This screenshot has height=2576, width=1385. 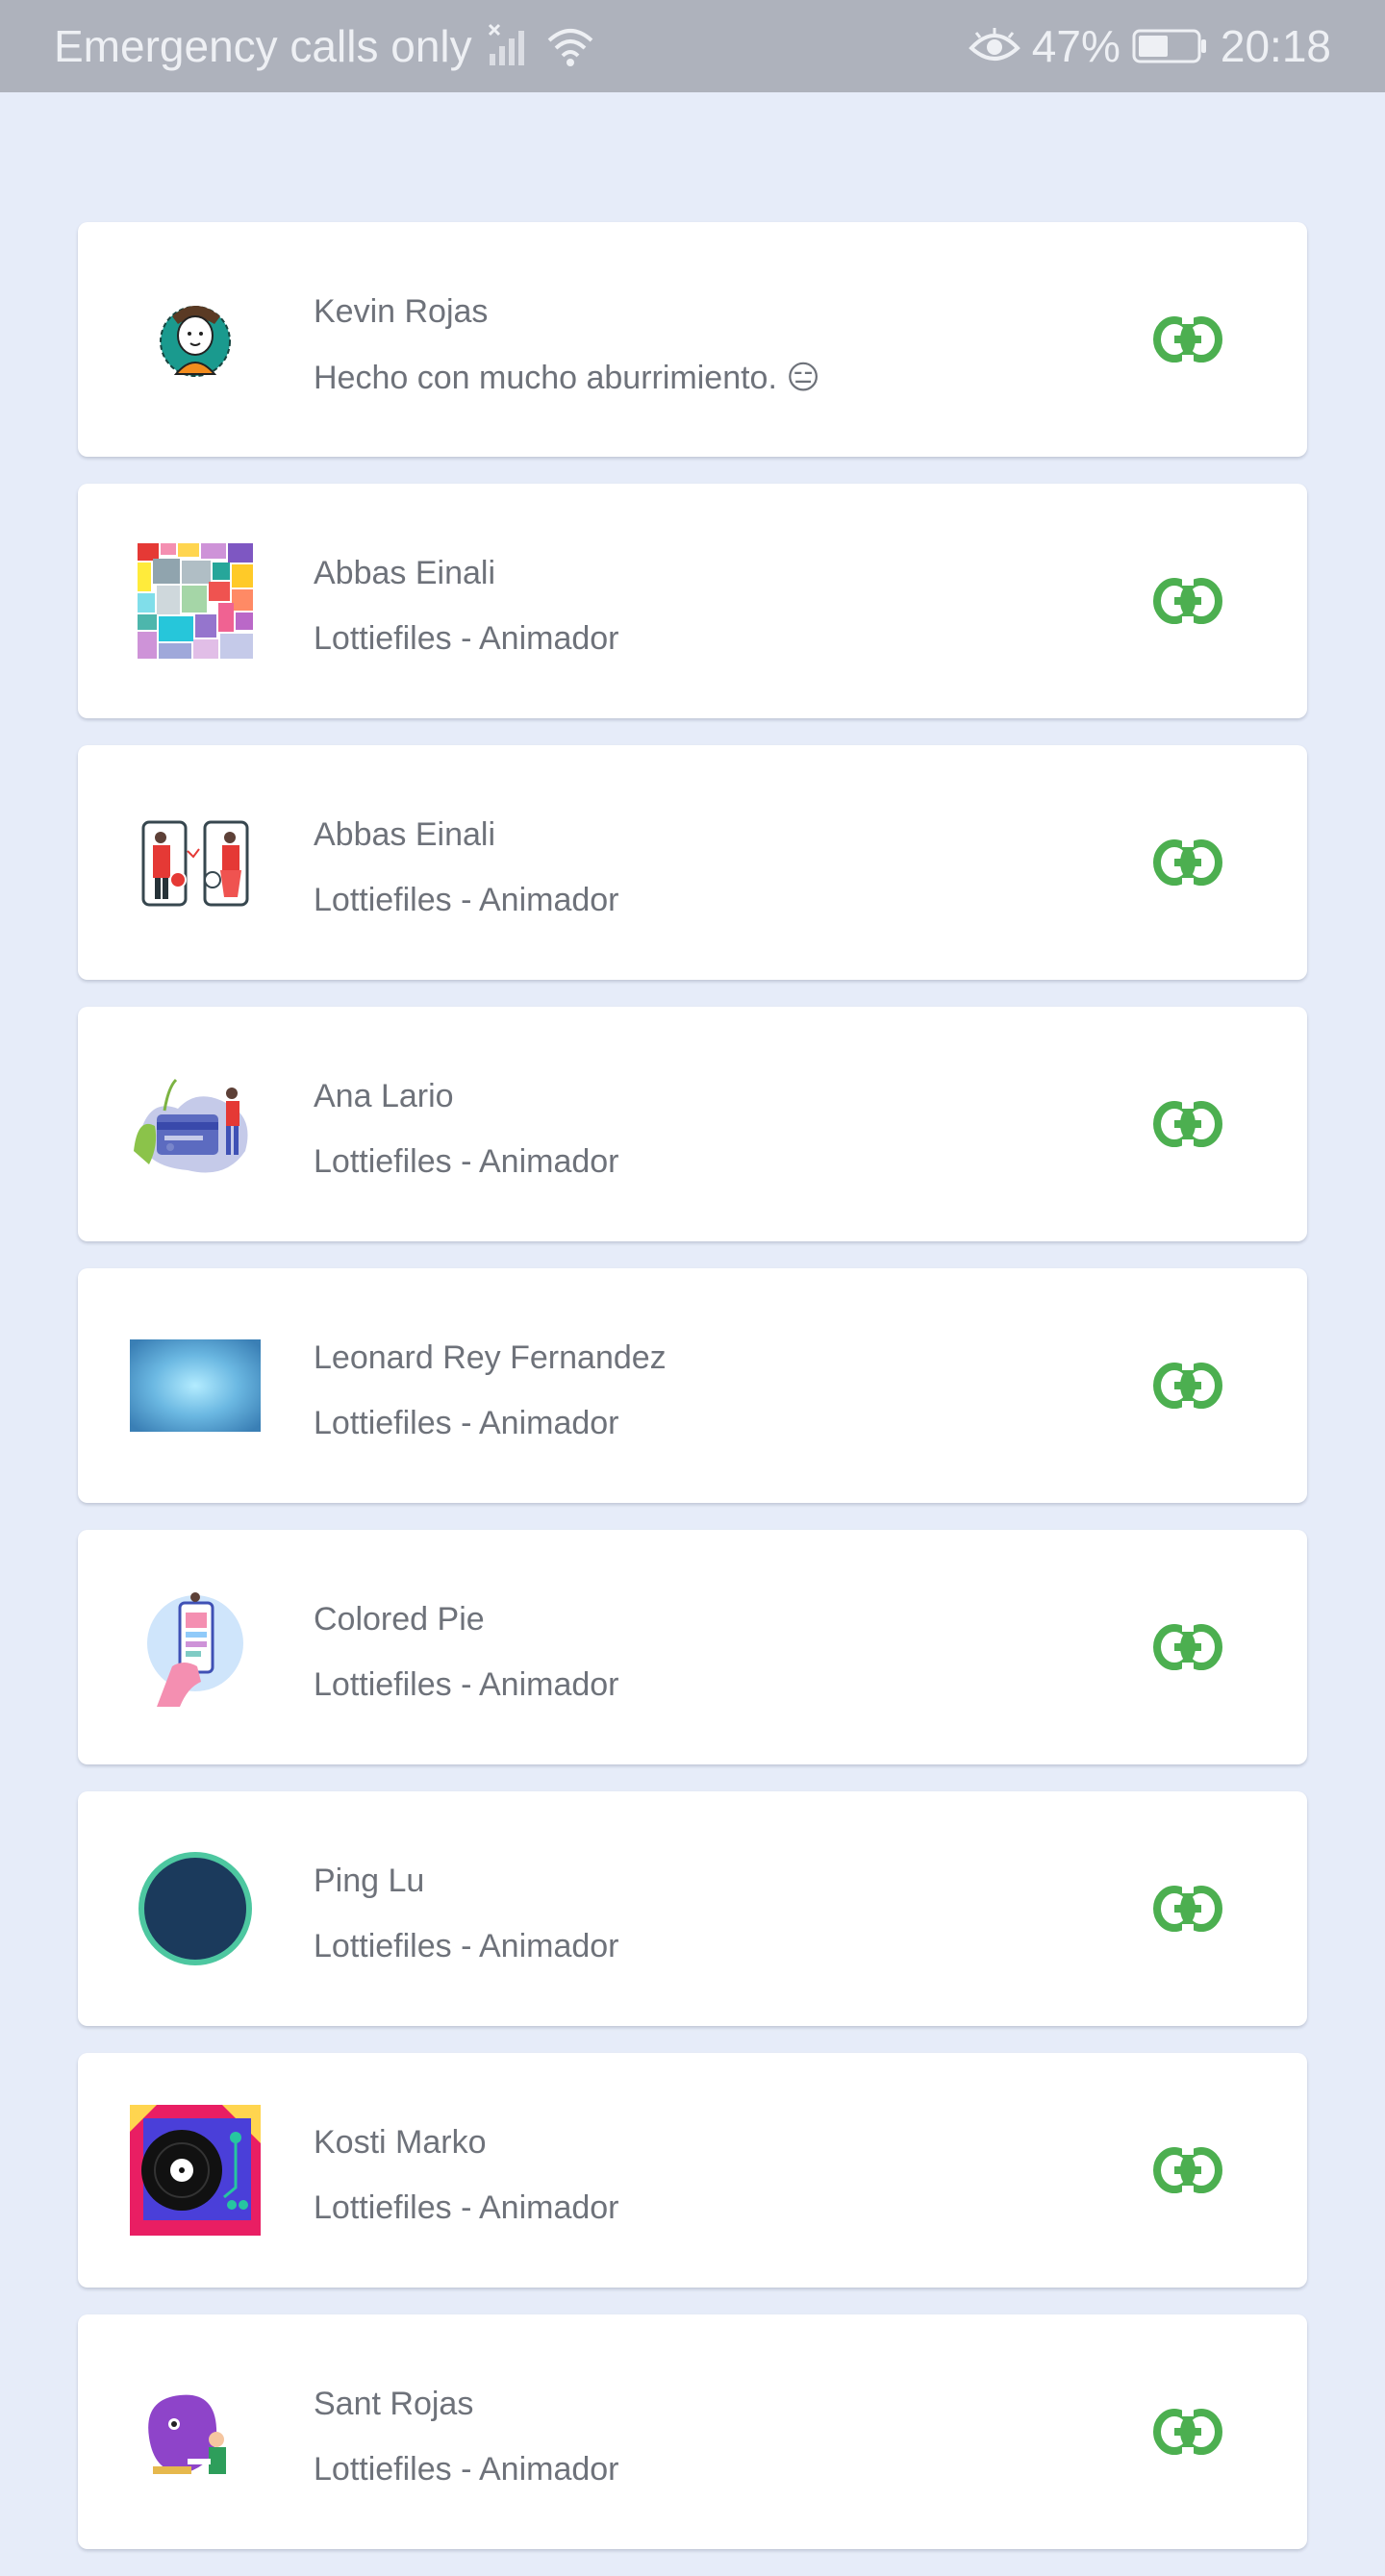 What do you see at coordinates (384, 1096) in the screenshot?
I see `credit-name: Ana Lario` at bounding box center [384, 1096].